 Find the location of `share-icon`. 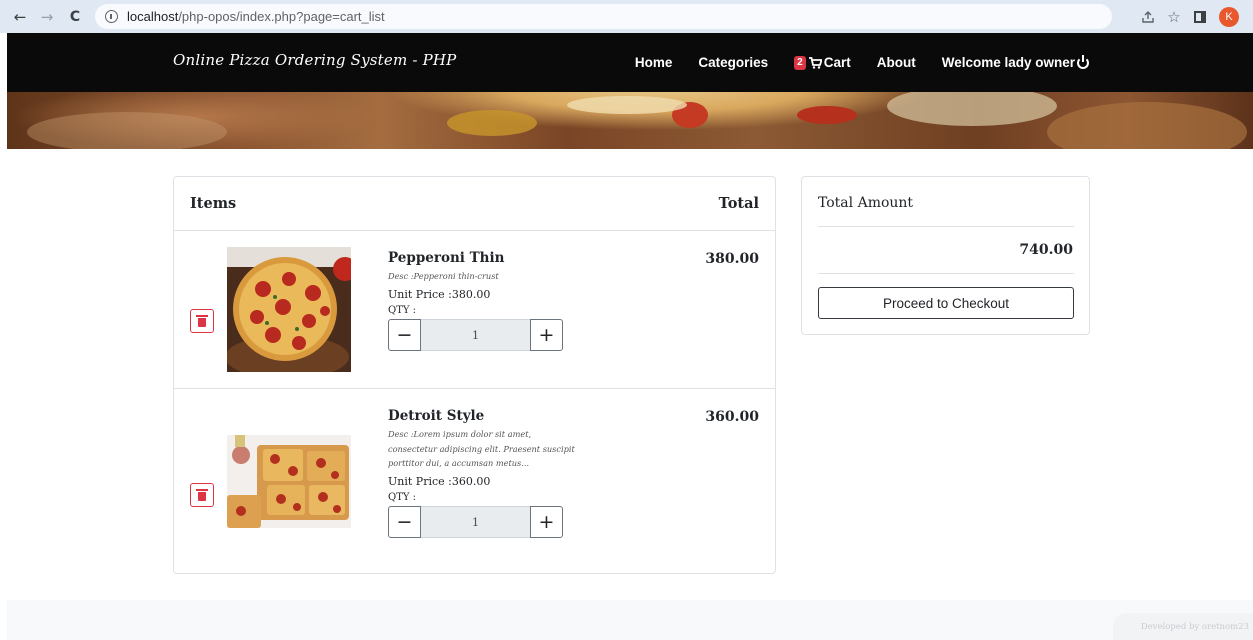

share-icon is located at coordinates (1148, 17).